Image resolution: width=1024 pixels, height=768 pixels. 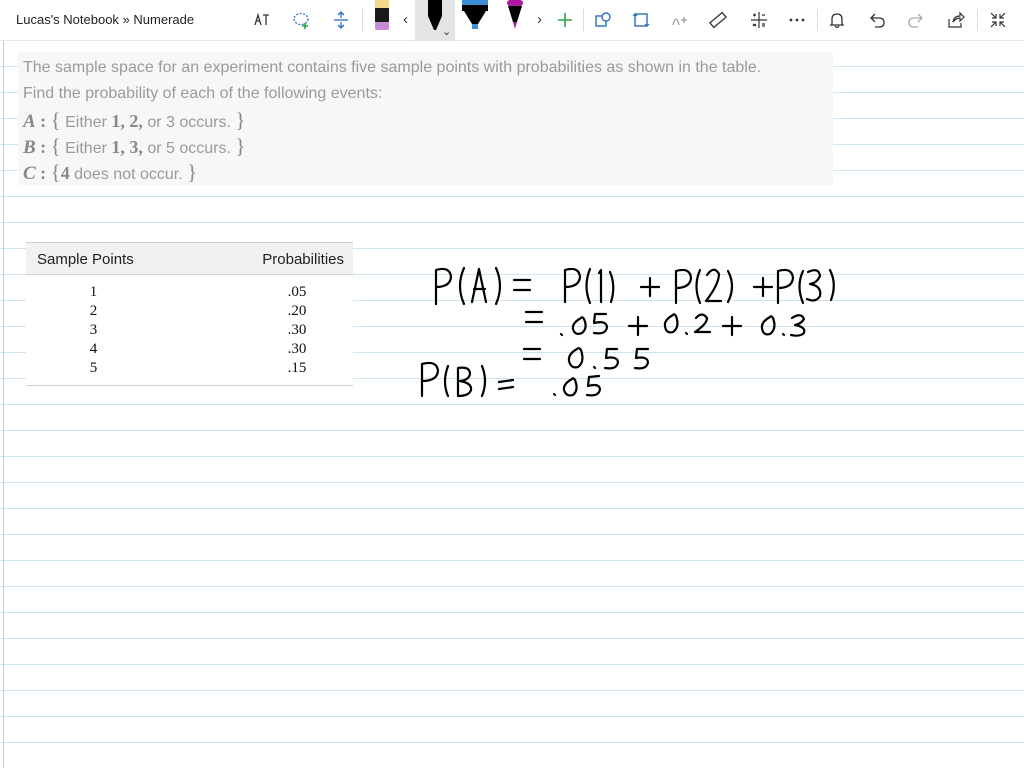 I want to click on full-screen-button, so click(x=998, y=20).